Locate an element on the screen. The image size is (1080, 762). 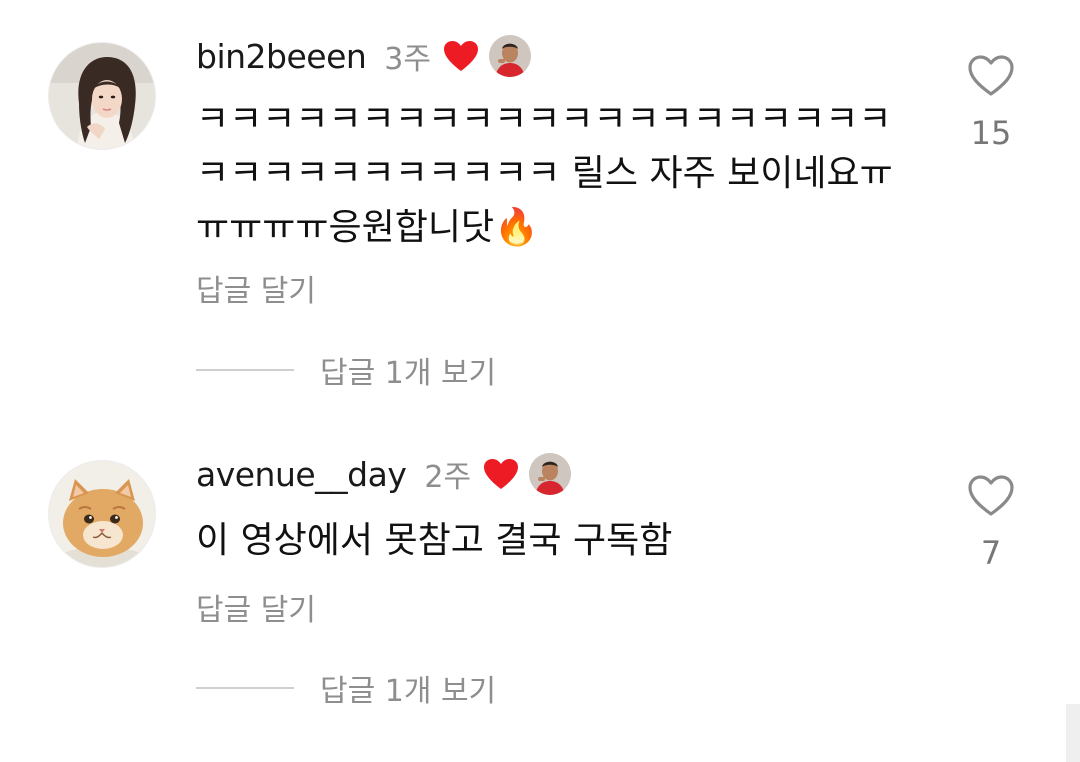
like-column: 15 is located at coordinates (991, 103).